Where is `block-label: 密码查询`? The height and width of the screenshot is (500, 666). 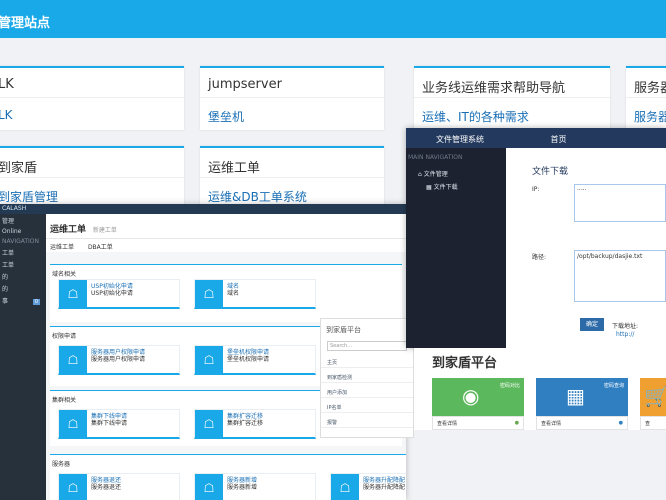 block-label: 密码查询 is located at coordinates (613, 386).